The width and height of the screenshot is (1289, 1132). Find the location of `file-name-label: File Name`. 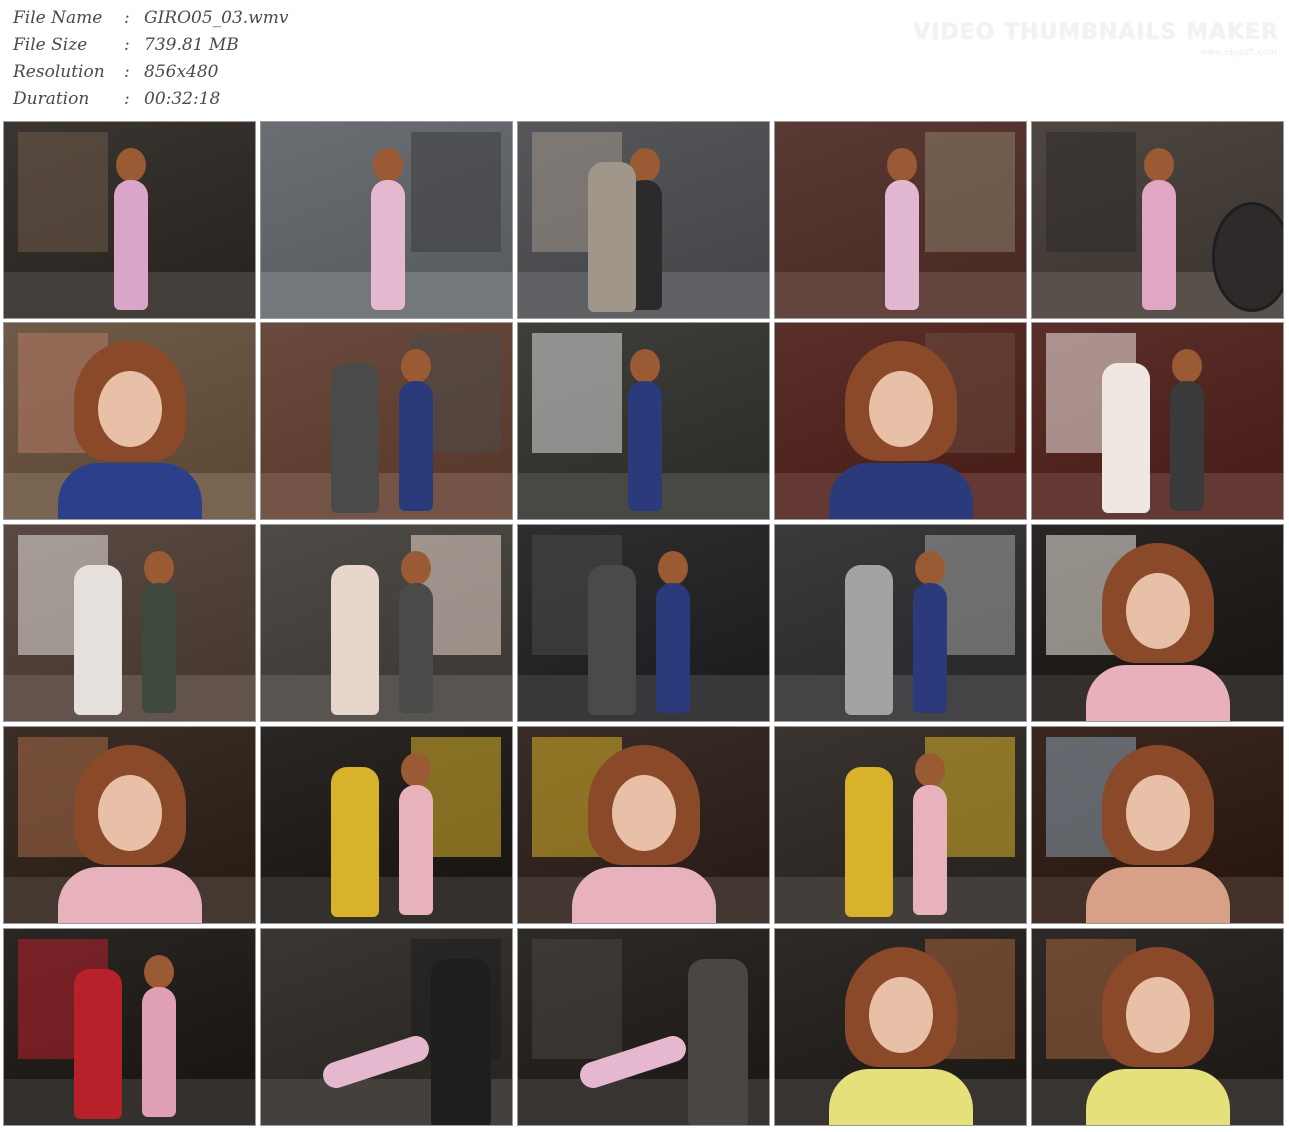

file-name-label: File Name is located at coordinates (58, 18).